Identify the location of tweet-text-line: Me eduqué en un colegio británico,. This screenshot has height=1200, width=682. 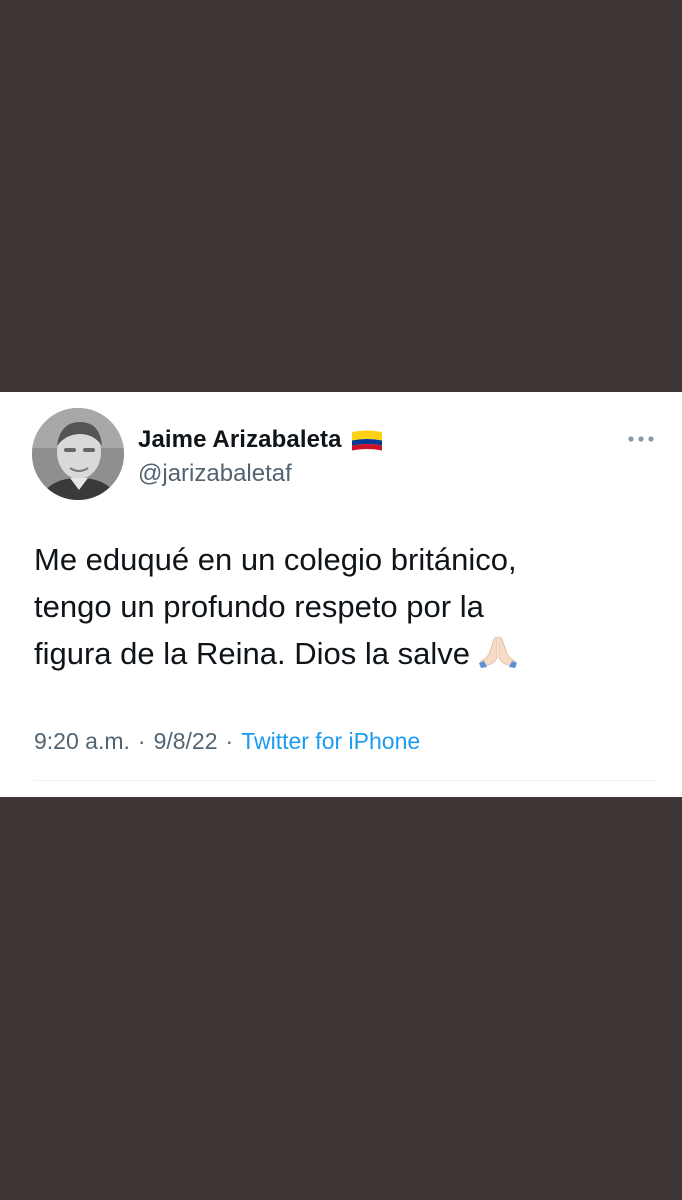
(275, 559).